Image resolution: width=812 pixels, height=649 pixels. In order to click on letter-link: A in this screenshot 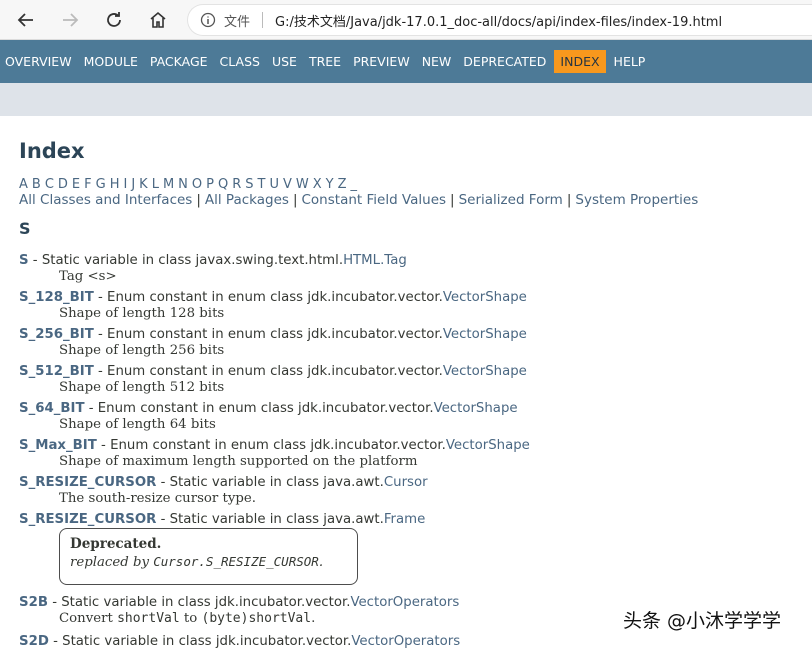, I will do `click(23, 184)`.